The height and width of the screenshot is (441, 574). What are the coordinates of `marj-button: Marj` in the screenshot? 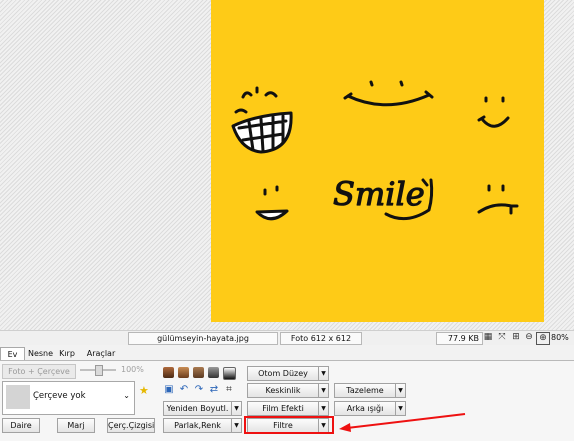 It's located at (76, 425).